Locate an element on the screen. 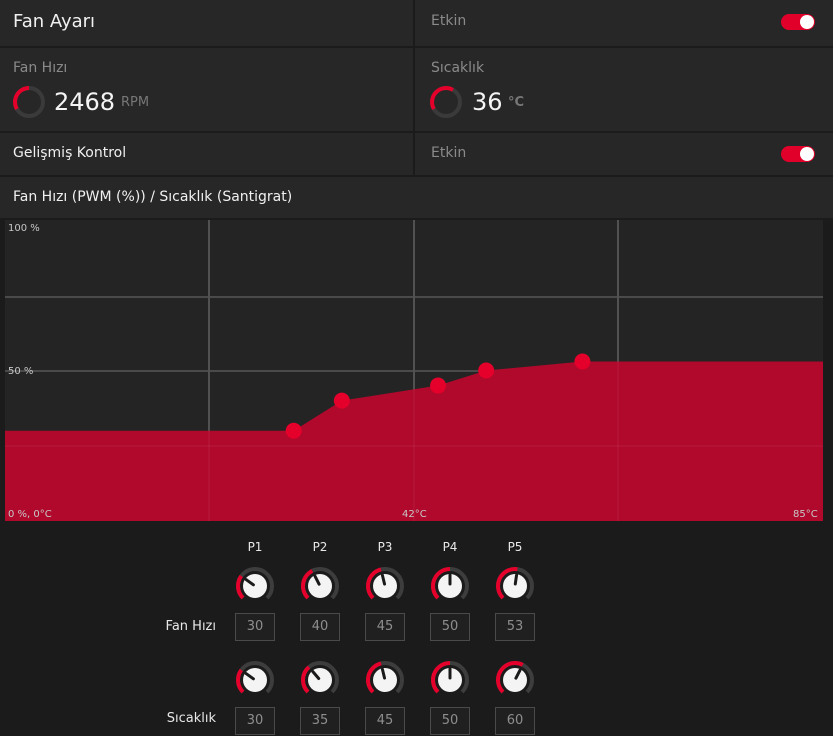 This screenshot has width=833, height=736. temp-value-input-p5: 60 is located at coordinates (515, 721).